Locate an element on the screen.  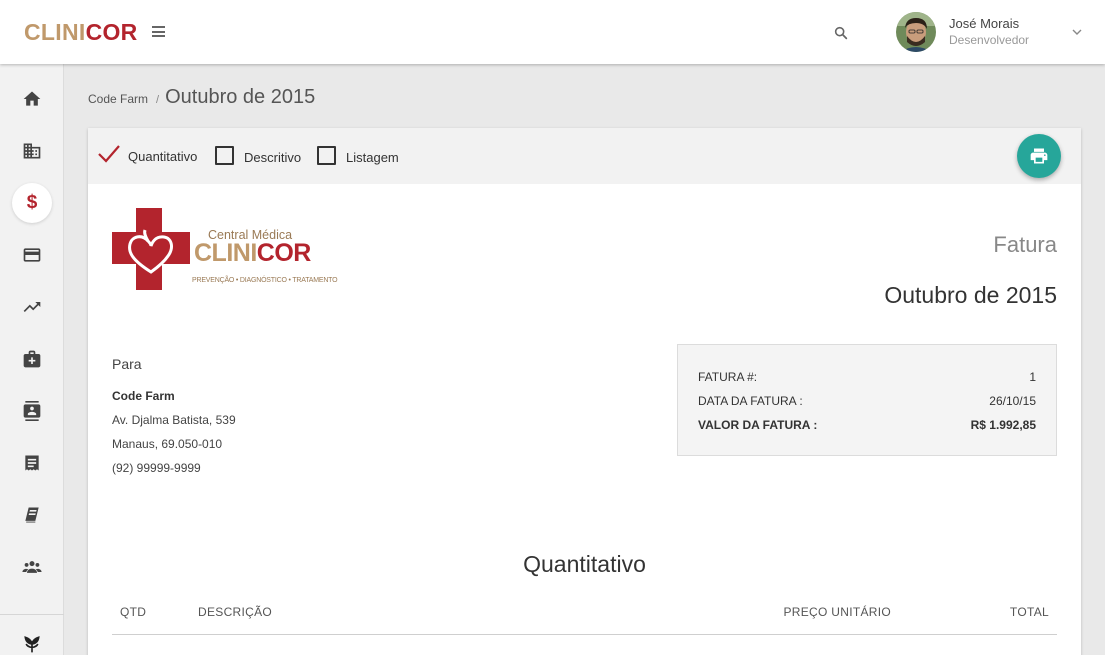
sidebar-item-medical is located at coordinates (32, 359).